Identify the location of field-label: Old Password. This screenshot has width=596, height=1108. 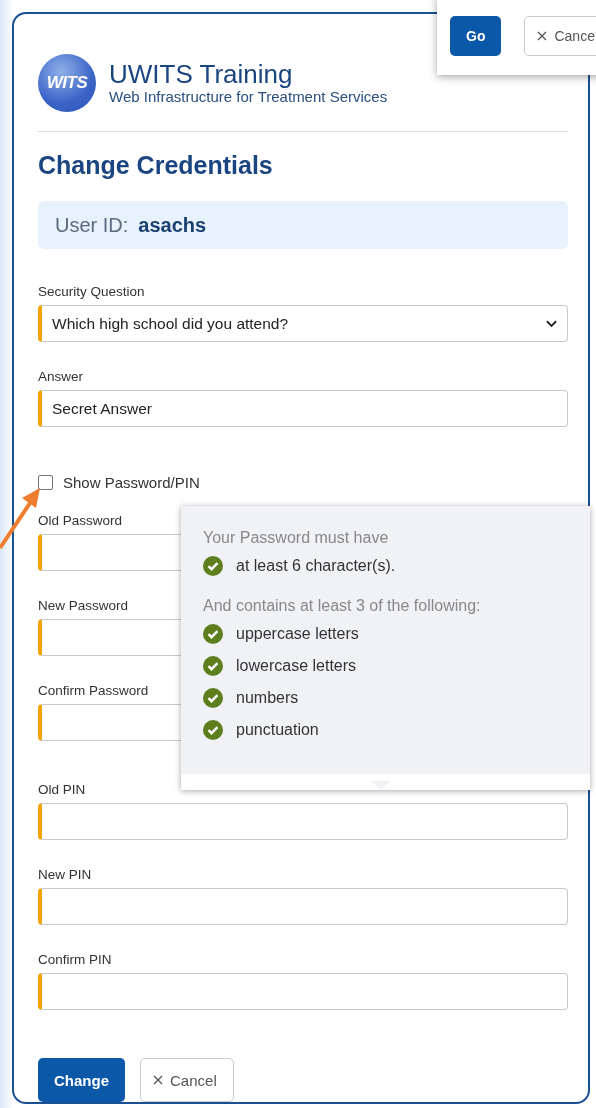
(80, 520).